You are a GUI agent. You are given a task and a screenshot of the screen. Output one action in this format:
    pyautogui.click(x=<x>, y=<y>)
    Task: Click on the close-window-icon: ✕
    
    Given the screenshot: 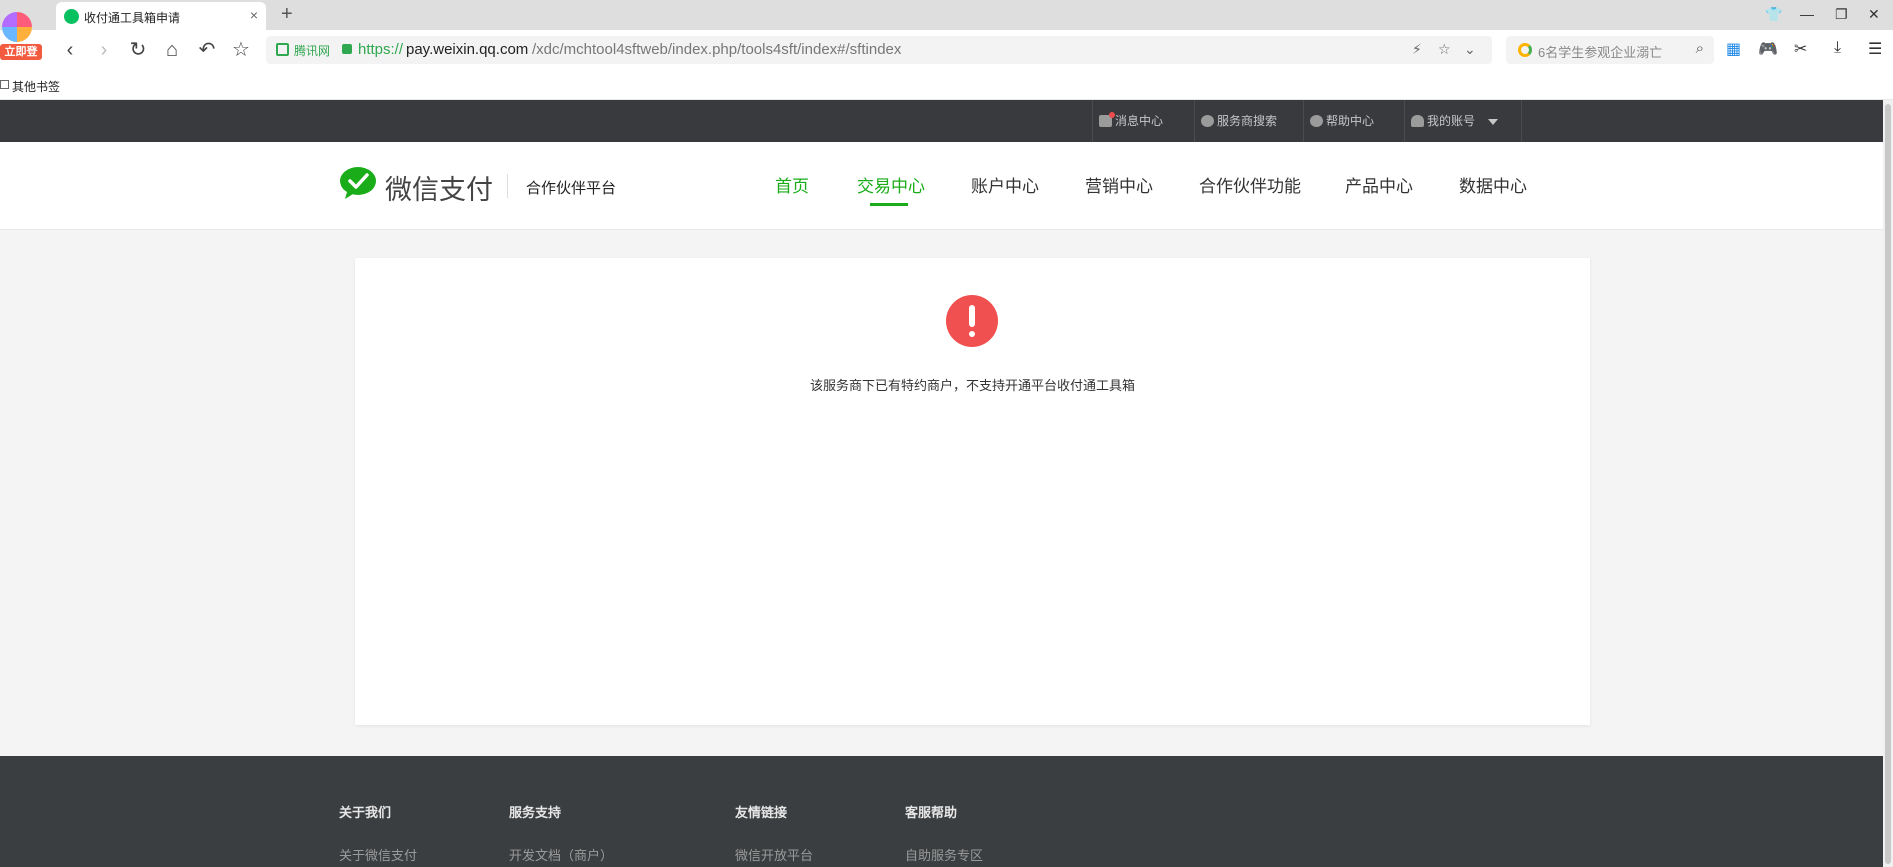 What is the action you would take?
    pyautogui.click(x=1874, y=14)
    